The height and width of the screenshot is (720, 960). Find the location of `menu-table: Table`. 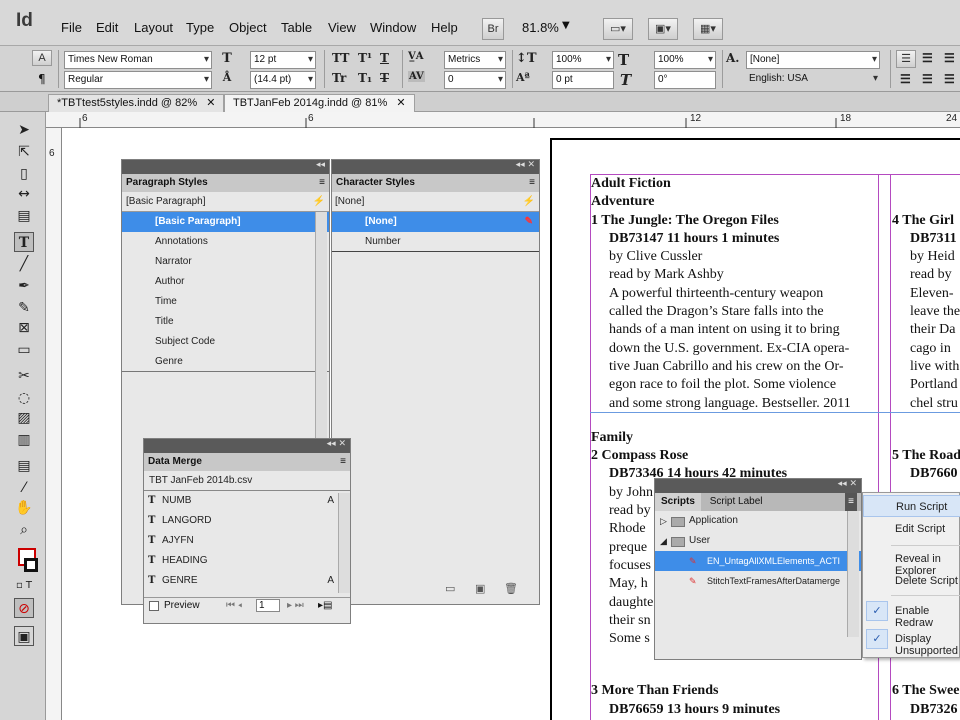

menu-table: Table is located at coordinates (296, 27).